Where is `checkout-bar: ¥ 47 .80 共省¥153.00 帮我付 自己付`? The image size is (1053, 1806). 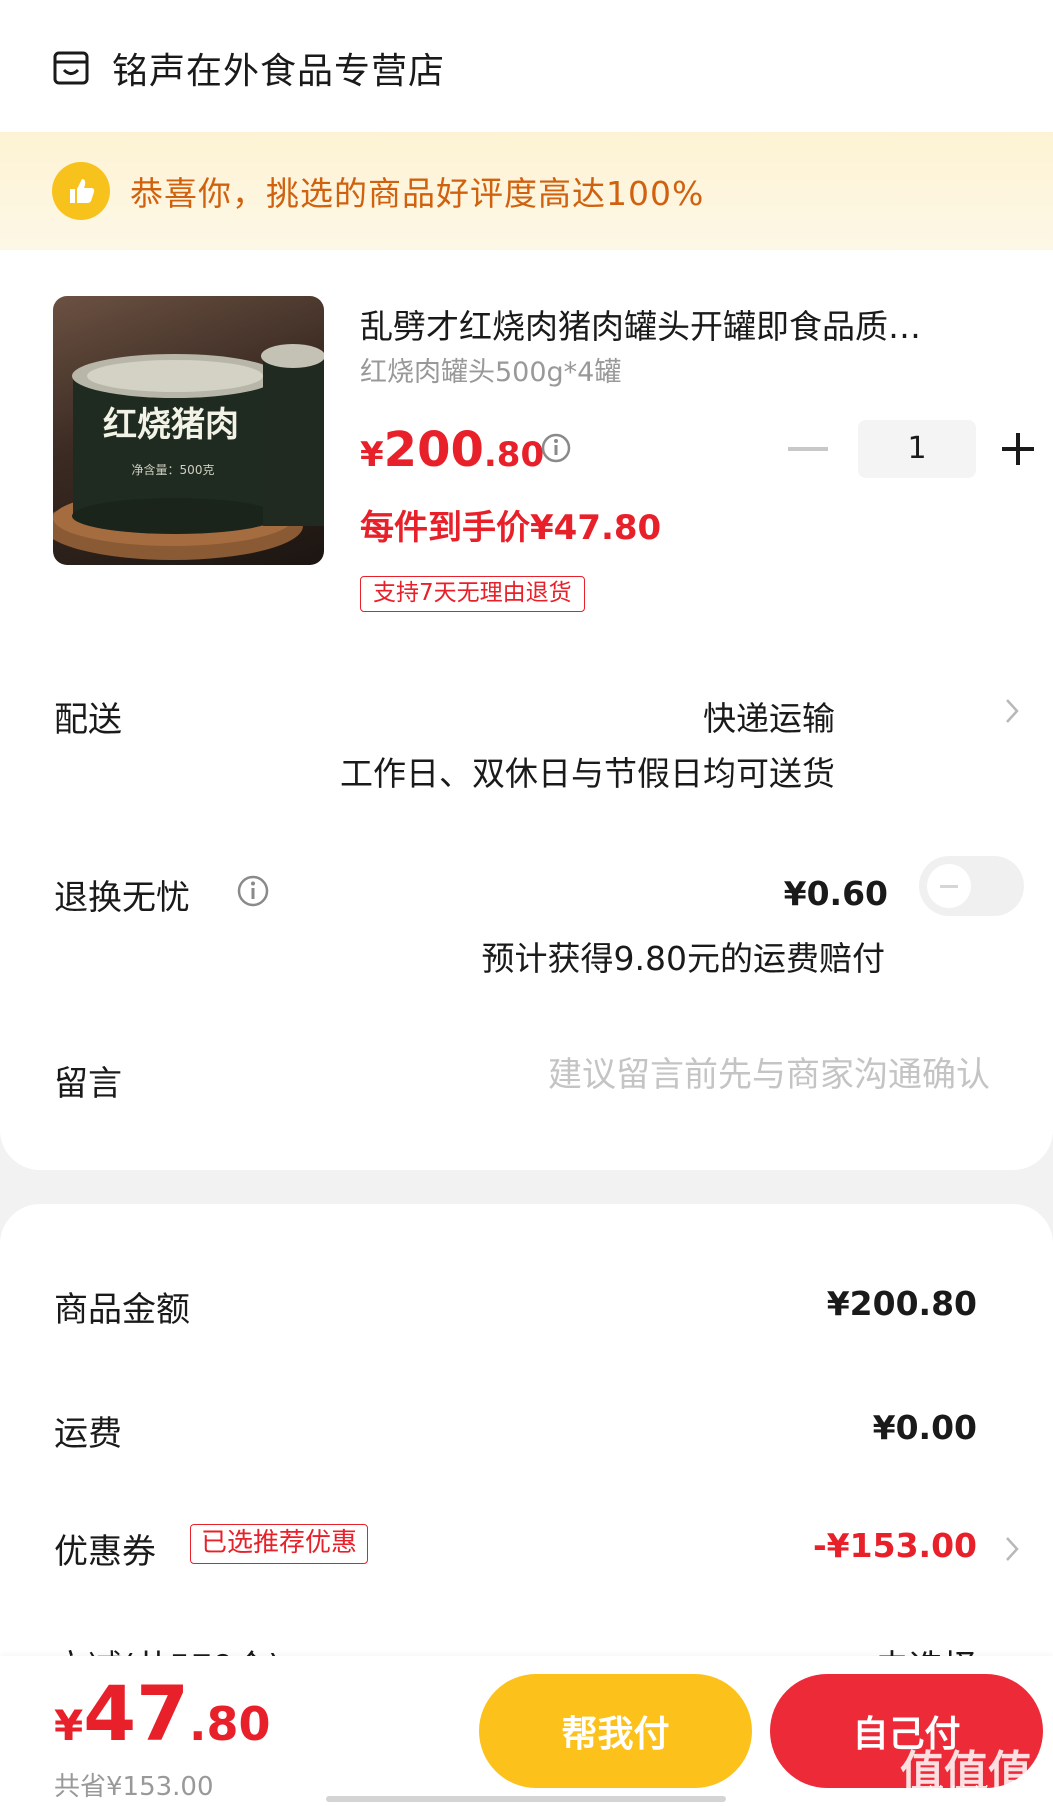
checkout-bar: ¥ 47 .80 共省¥153.00 帮我付 自己付 is located at coordinates (526, 1731).